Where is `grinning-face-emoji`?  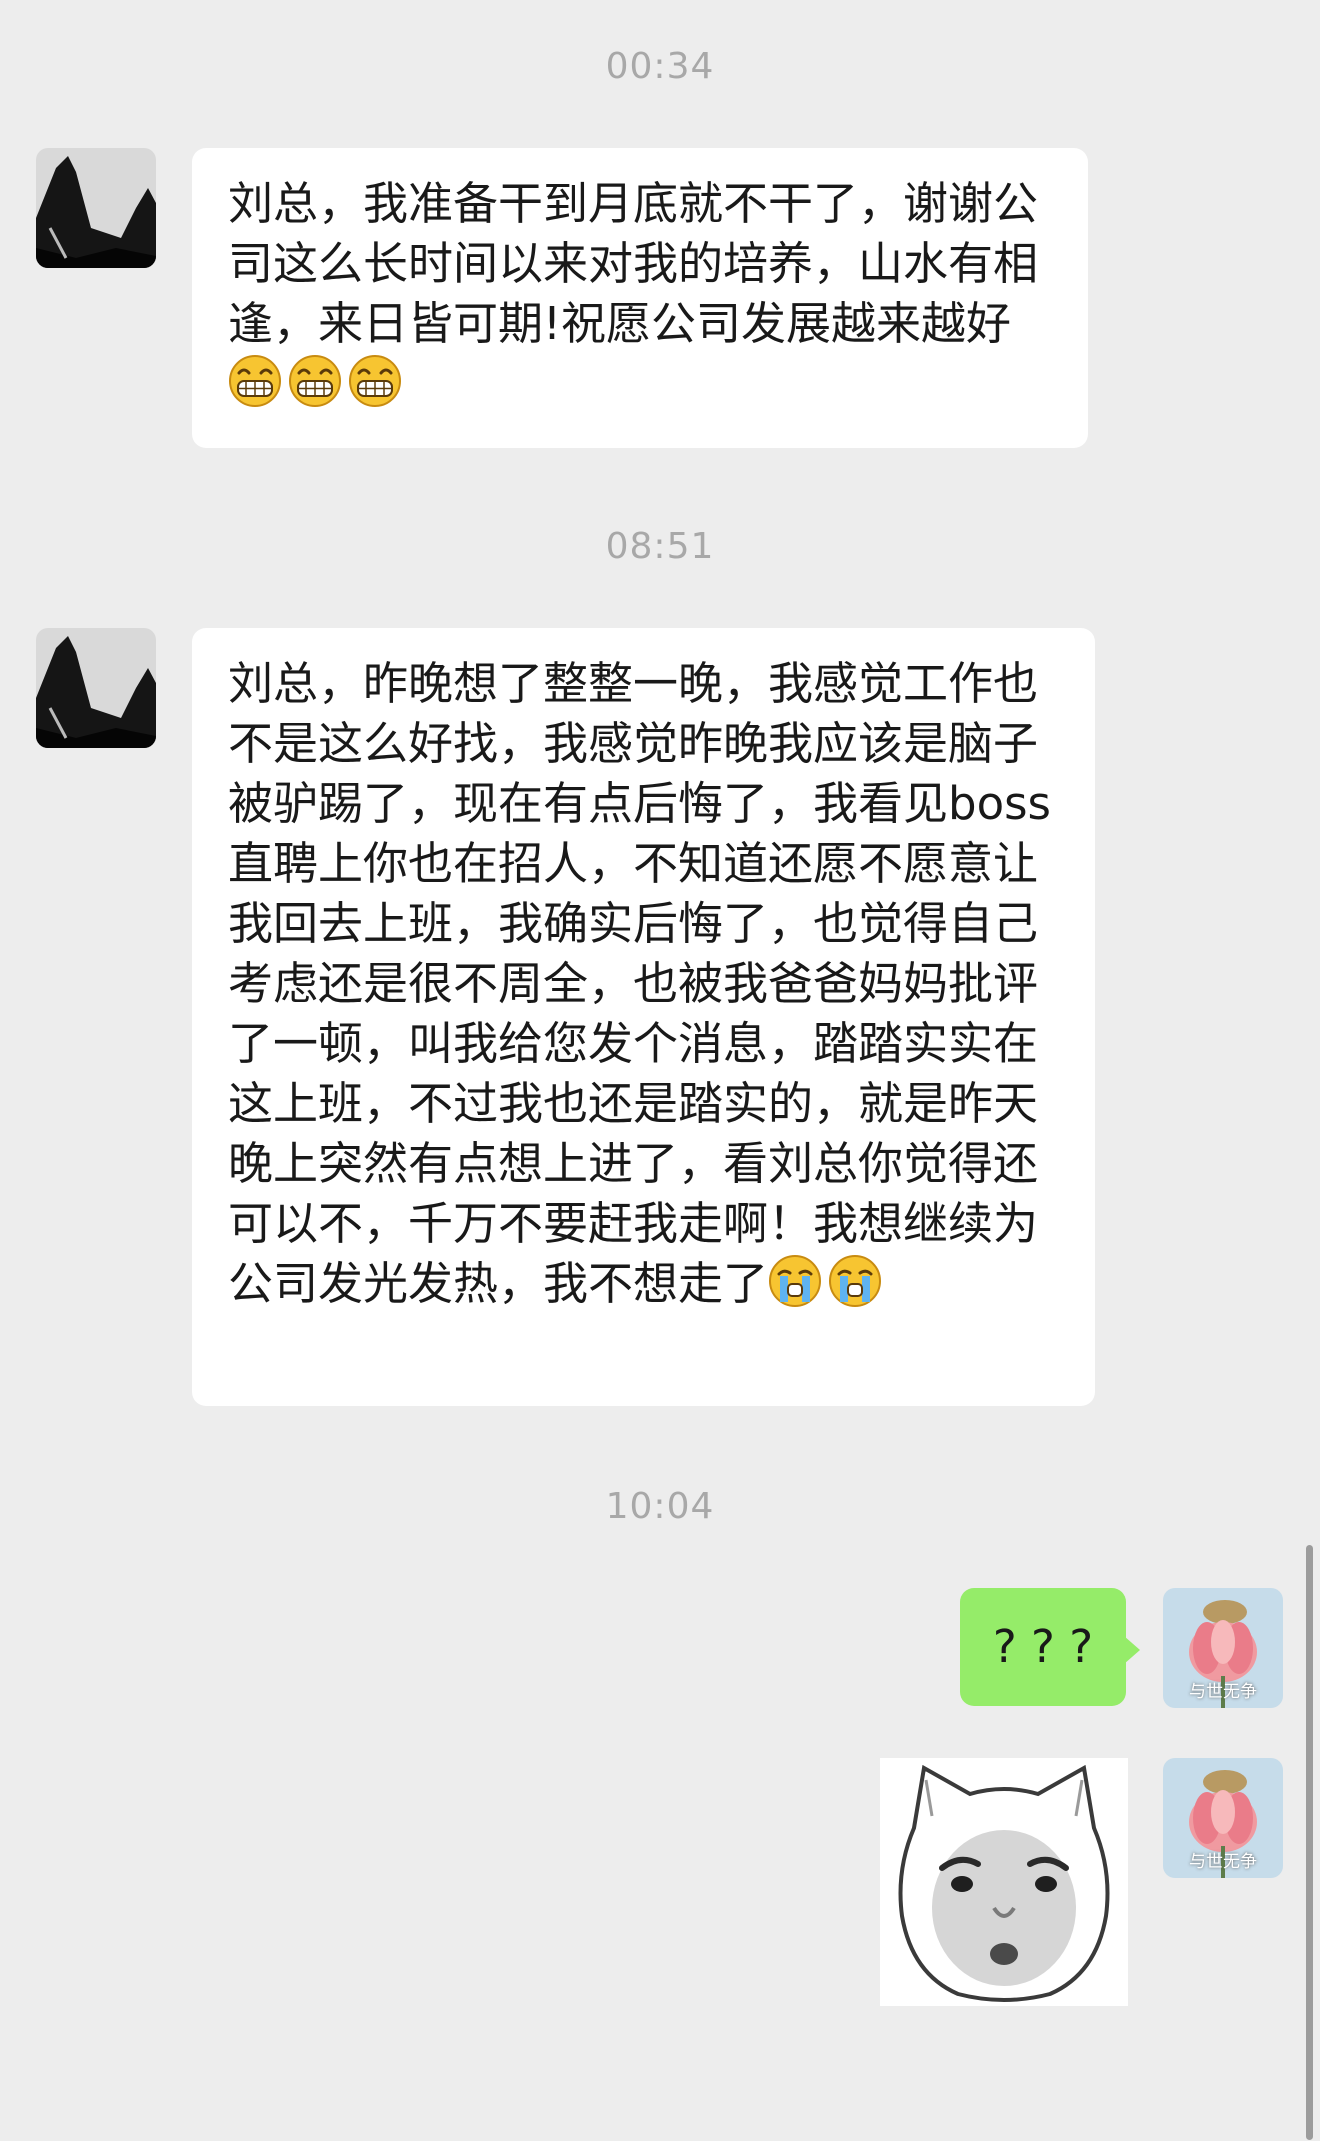
grinning-face-emoji is located at coordinates (318, 382).